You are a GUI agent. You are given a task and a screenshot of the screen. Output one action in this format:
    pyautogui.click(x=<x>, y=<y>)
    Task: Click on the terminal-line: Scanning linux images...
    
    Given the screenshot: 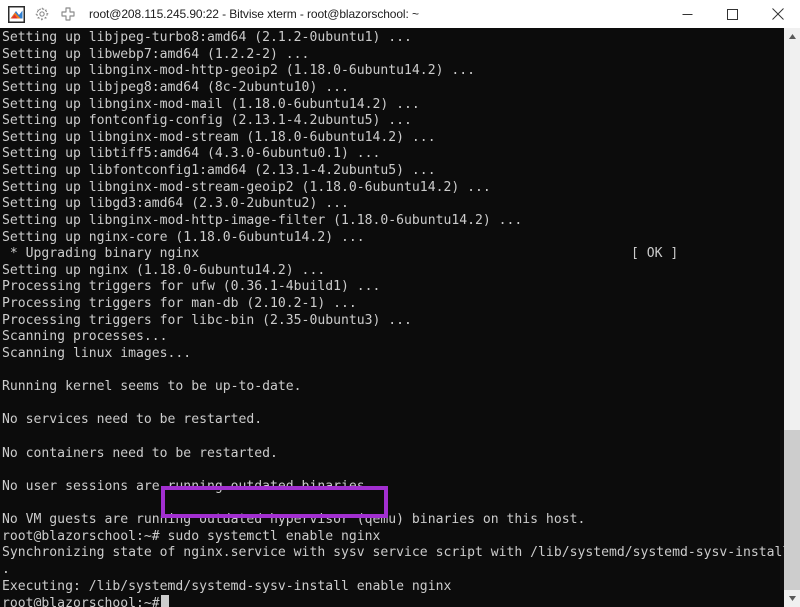 What is the action you would take?
    pyautogui.click(x=97, y=353)
    